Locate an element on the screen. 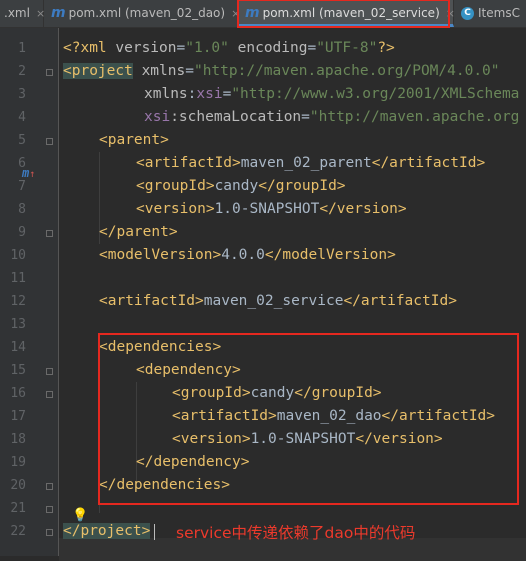 This screenshot has width=526, height=561. line-number: 10 is located at coordinates (18, 255).